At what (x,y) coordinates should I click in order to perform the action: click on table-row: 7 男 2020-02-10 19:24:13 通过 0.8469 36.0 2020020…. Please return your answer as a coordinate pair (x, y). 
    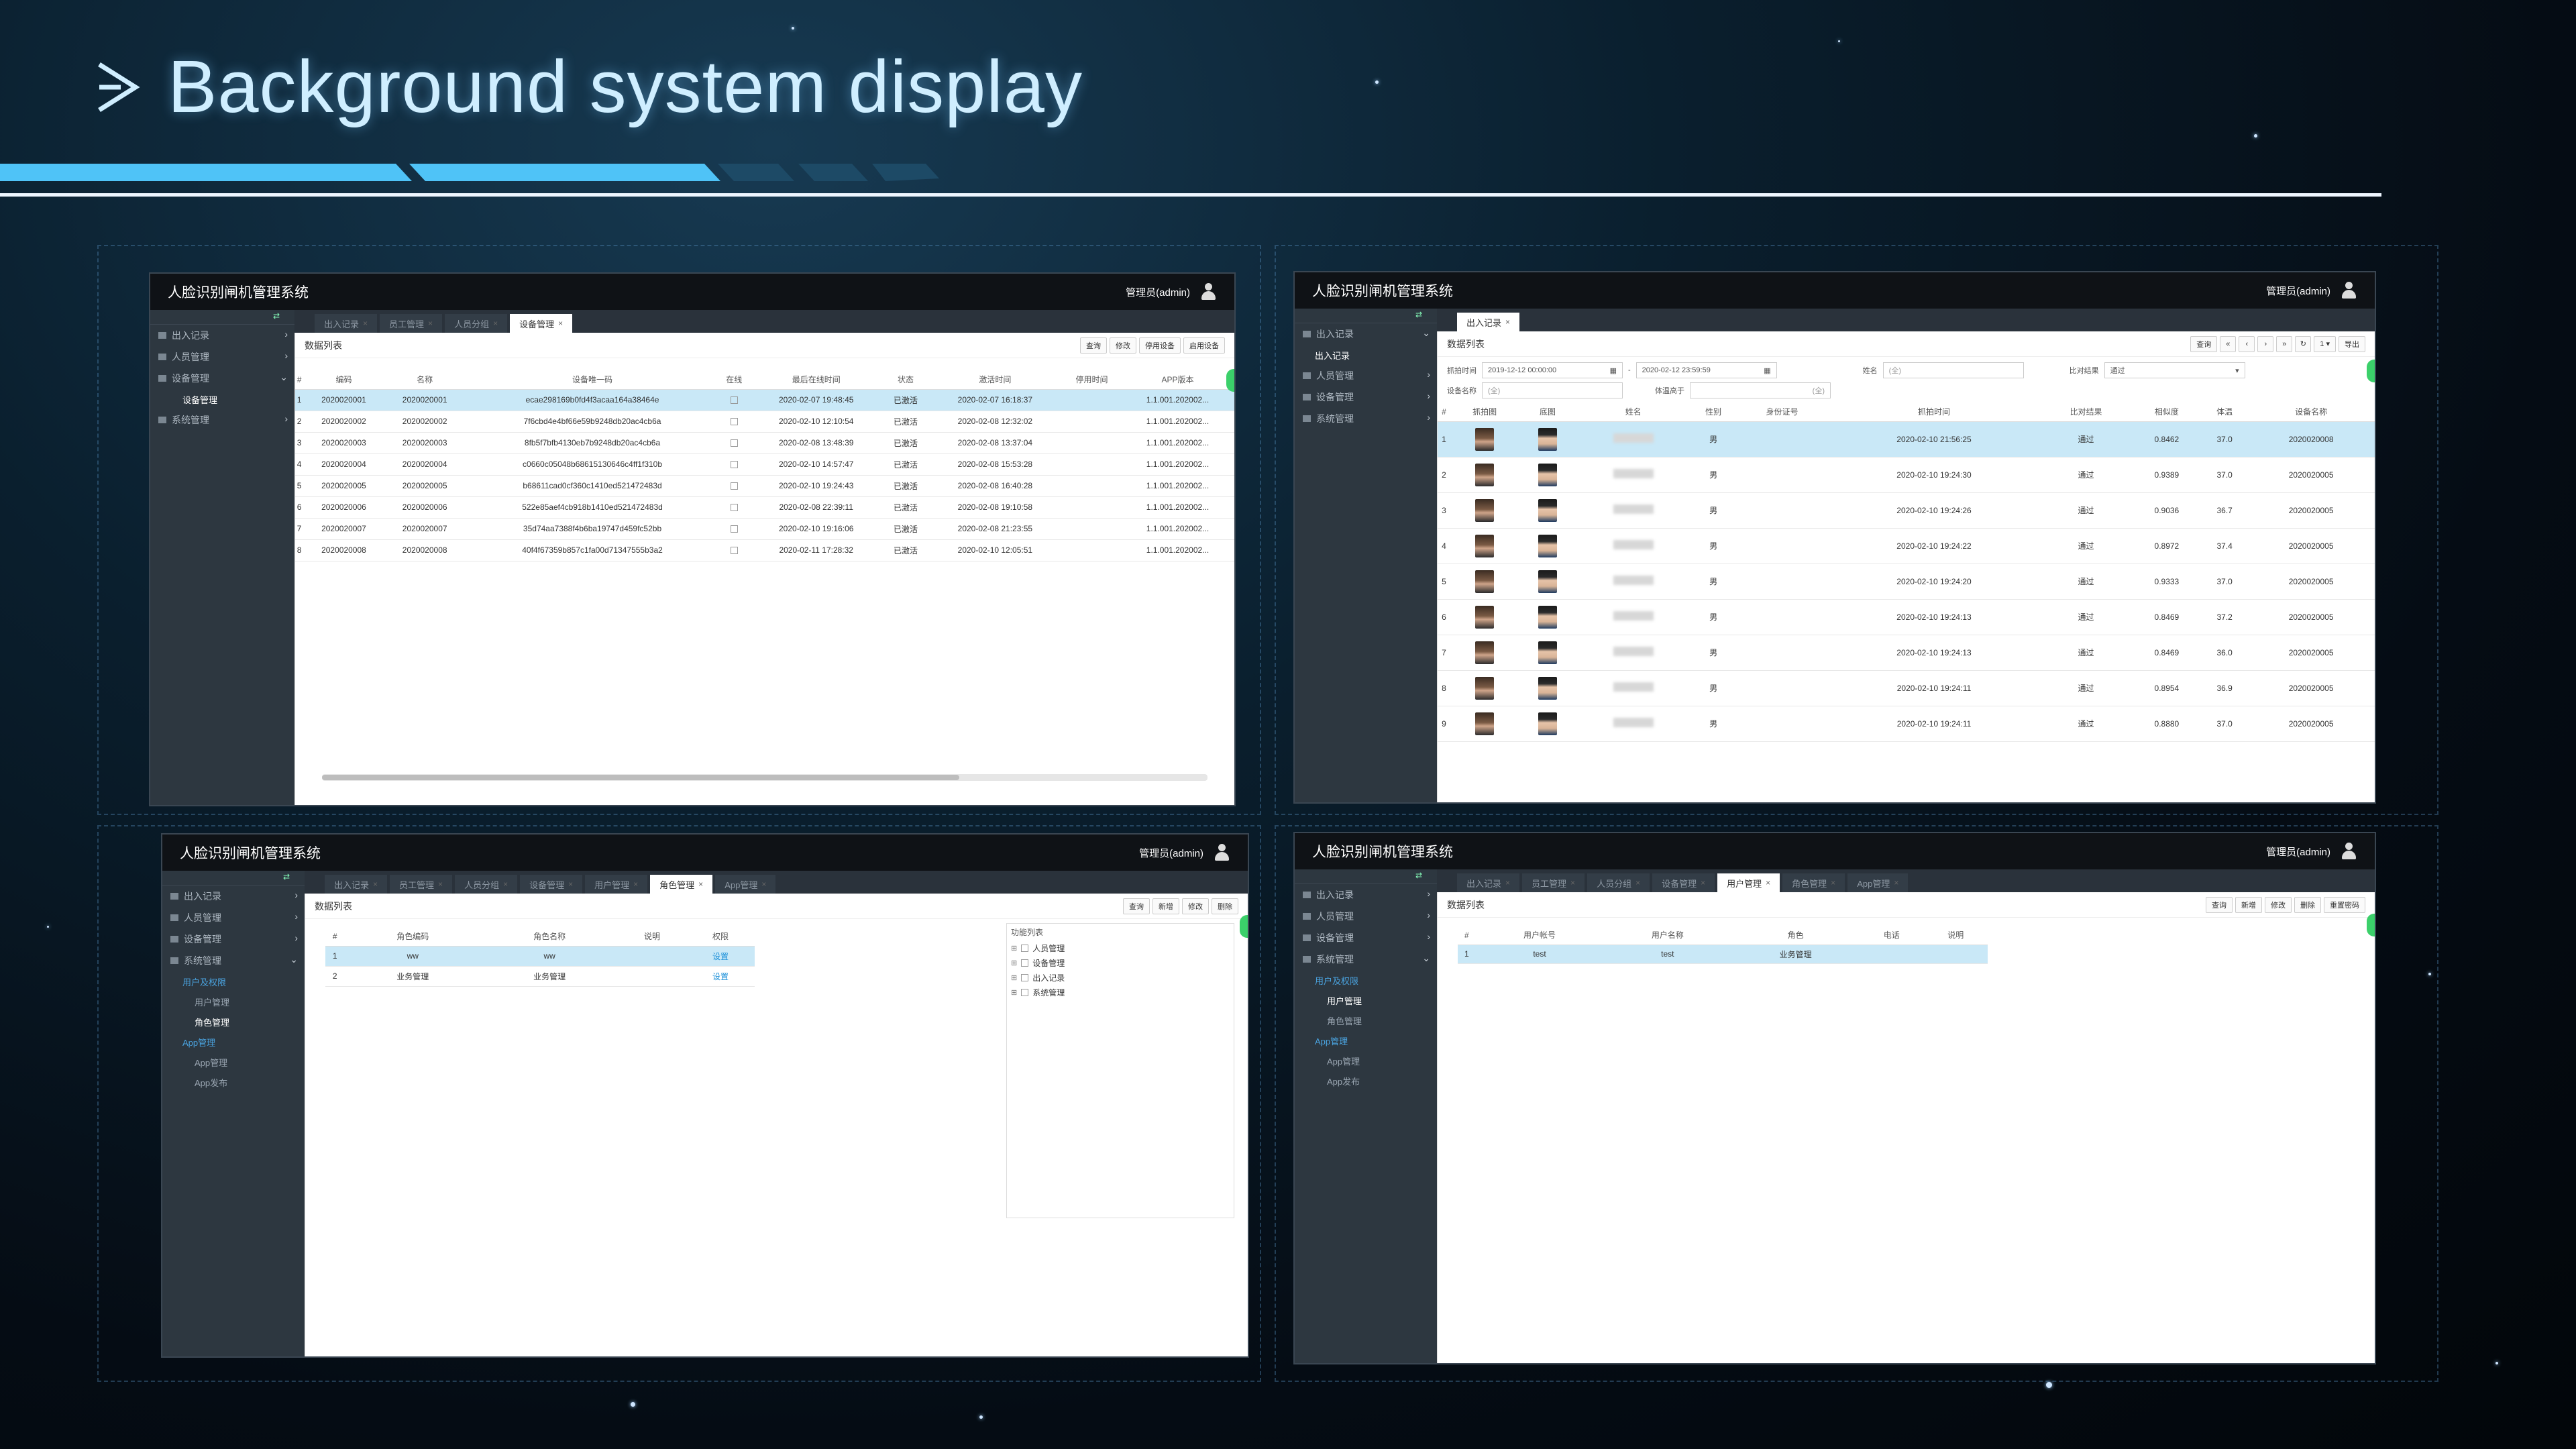
    Looking at the image, I should click on (1906, 653).